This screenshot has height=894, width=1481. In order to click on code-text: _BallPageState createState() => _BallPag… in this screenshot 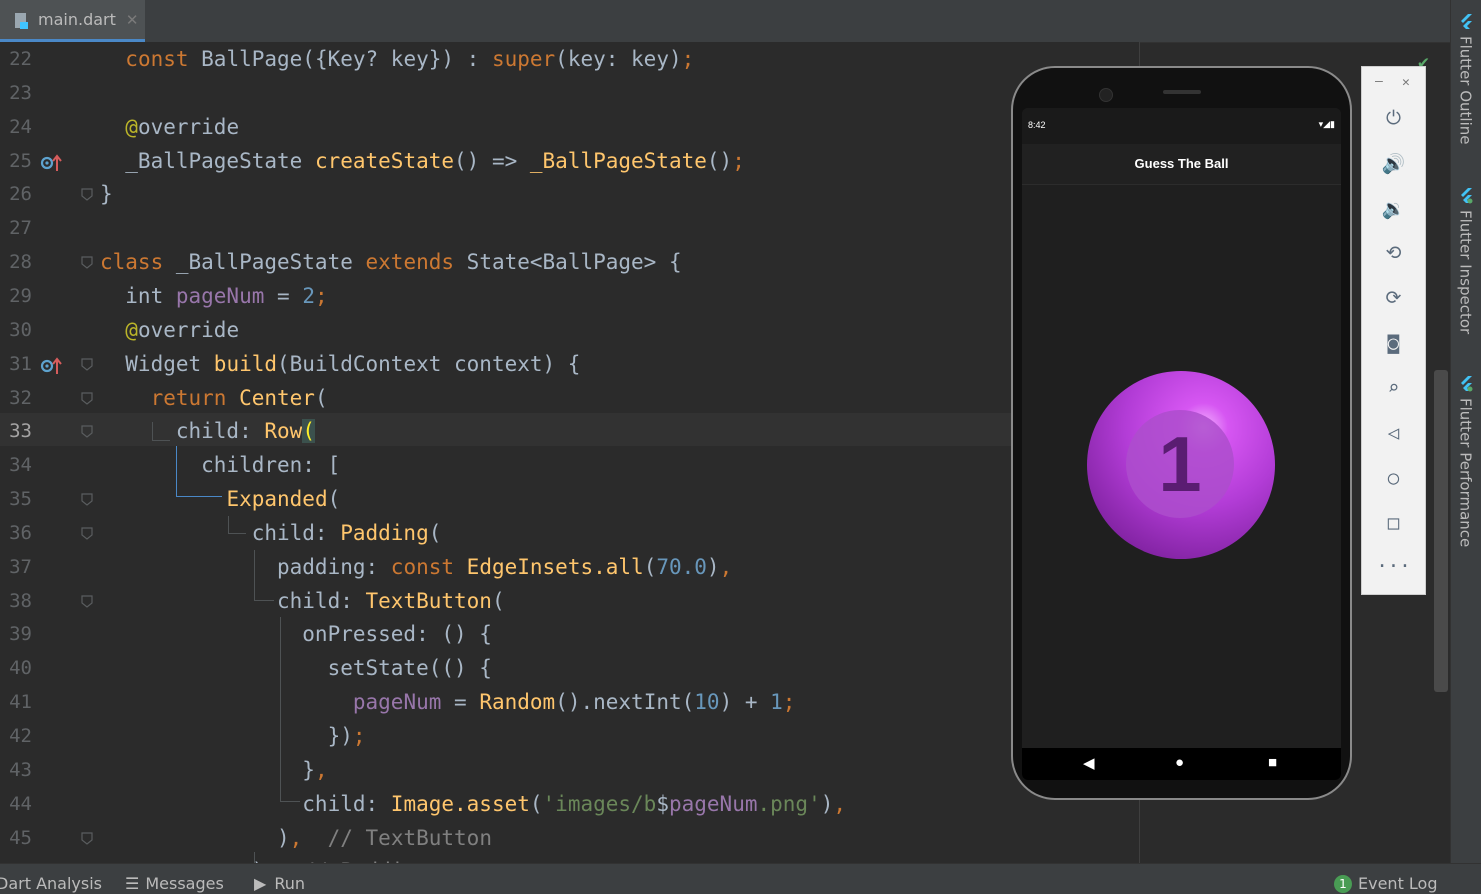, I will do `click(422, 160)`.